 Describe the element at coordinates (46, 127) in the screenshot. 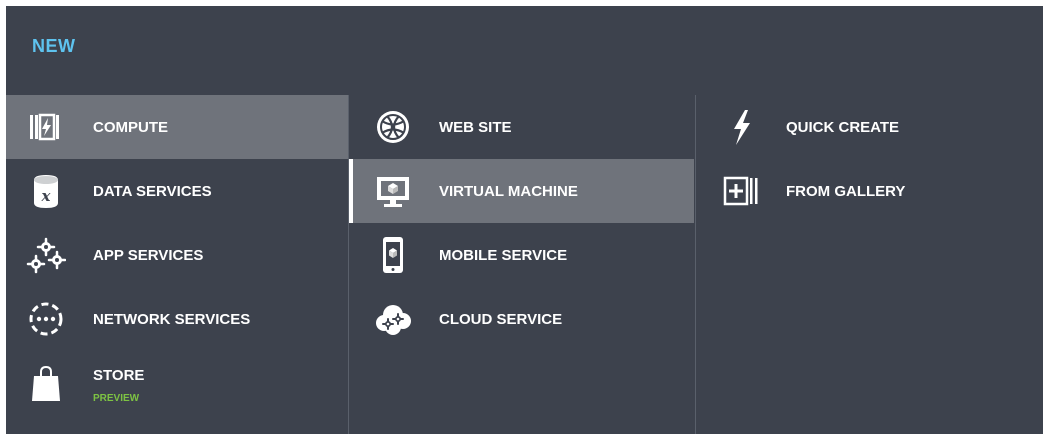

I see `compute-icon` at that location.